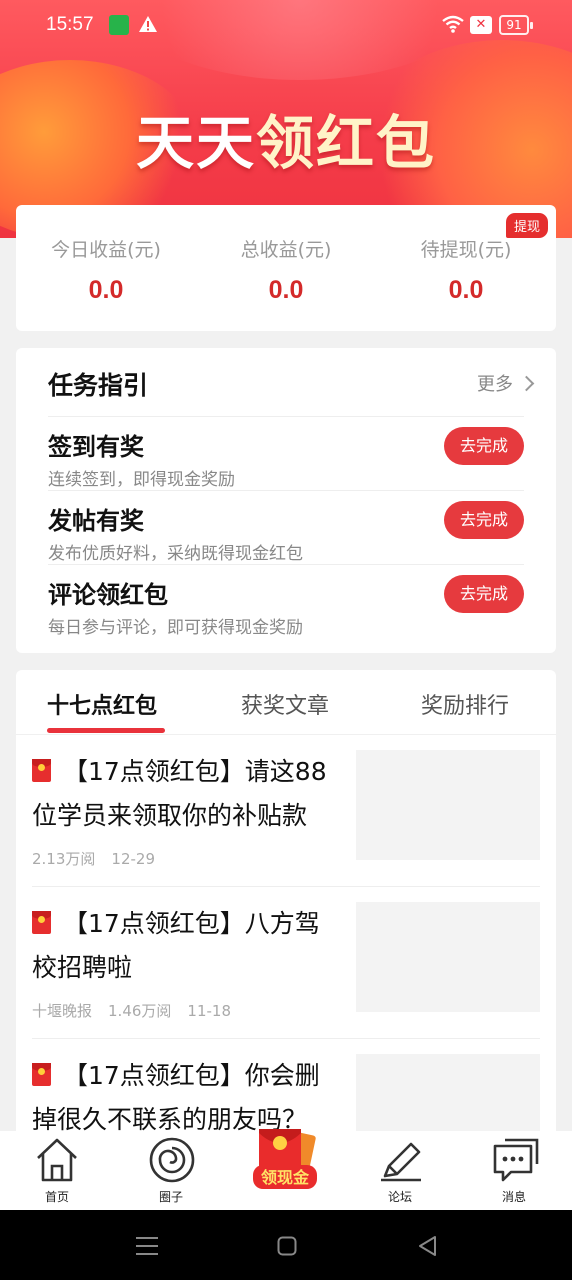  What do you see at coordinates (526, 383) in the screenshot?
I see `chevron-right-icon` at bounding box center [526, 383].